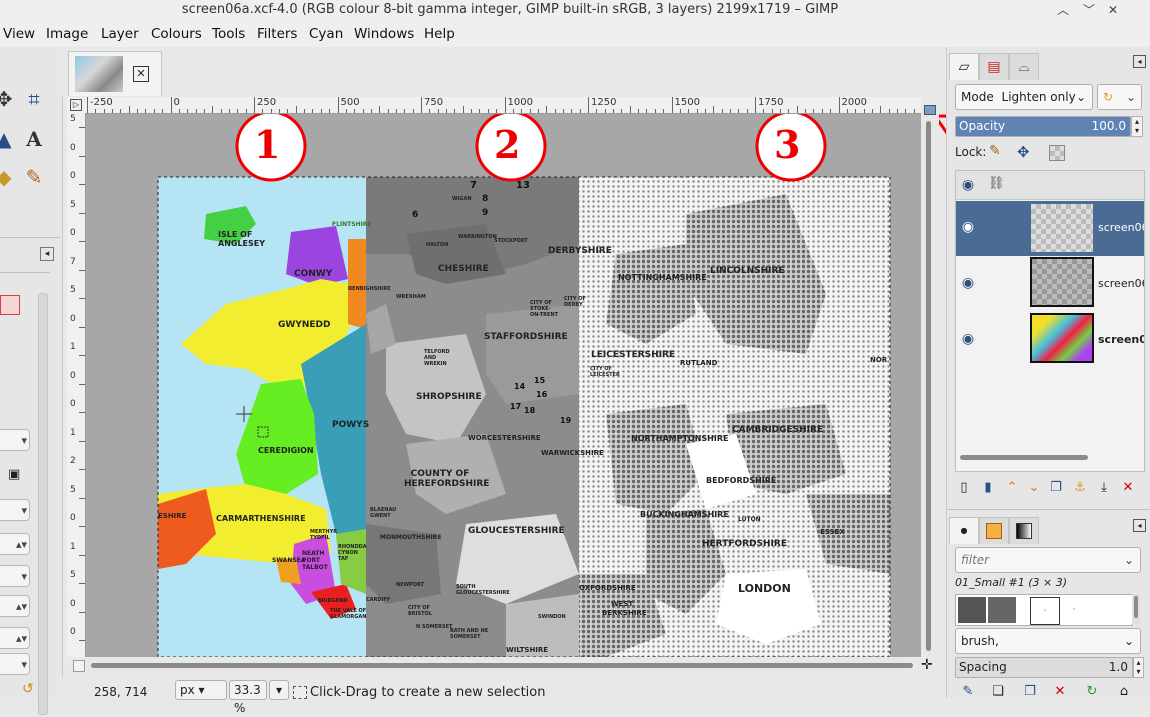  I want to click on pattern-icon, so click(994, 531).